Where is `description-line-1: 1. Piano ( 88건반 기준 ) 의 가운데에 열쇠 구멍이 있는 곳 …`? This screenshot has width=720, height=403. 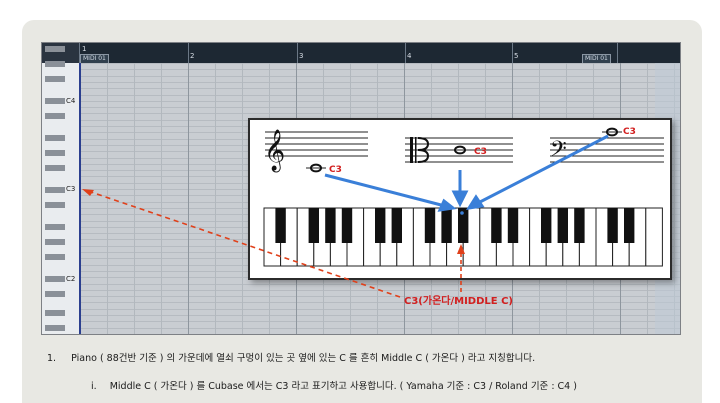
description-line-1: 1. Piano ( 88건반 기준 ) 의 가운데에 열쇠 구멍이 있는 곳 … is located at coordinates (291, 357).